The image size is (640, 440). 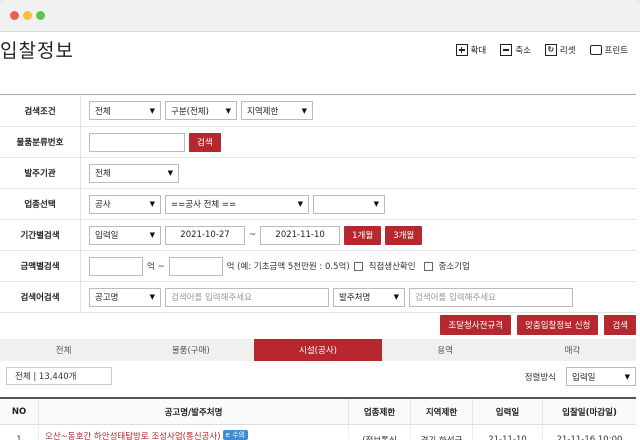 What do you see at coordinates (27, 15) in the screenshot?
I see `minimize-window-button` at bounding box center [27, 15].